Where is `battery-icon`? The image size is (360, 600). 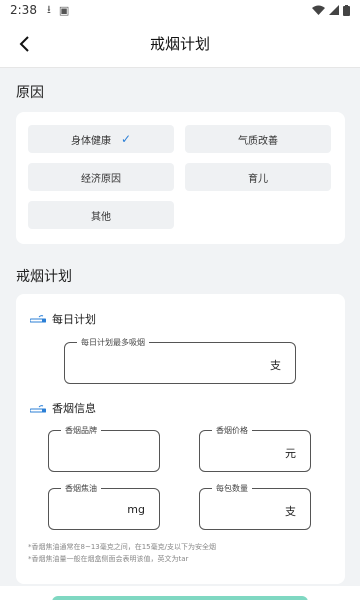 battery-icon is located at coordinates (346, 10).